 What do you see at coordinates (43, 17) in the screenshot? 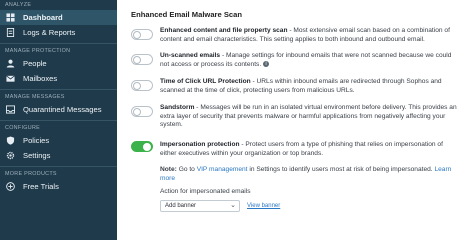
I see `sidebar-item-label: Dashboard` at bounding box center [43, 17].